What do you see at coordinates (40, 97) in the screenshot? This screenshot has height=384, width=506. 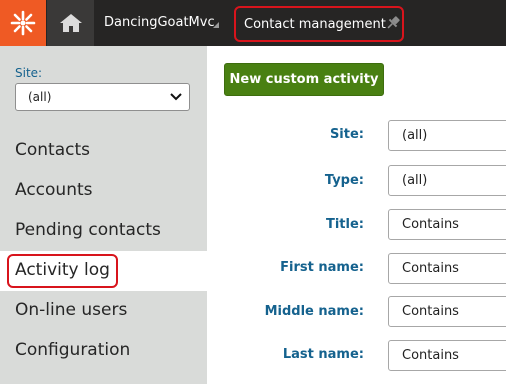 I see `site-selector-value: (all)` at bounding box center [40, 97].